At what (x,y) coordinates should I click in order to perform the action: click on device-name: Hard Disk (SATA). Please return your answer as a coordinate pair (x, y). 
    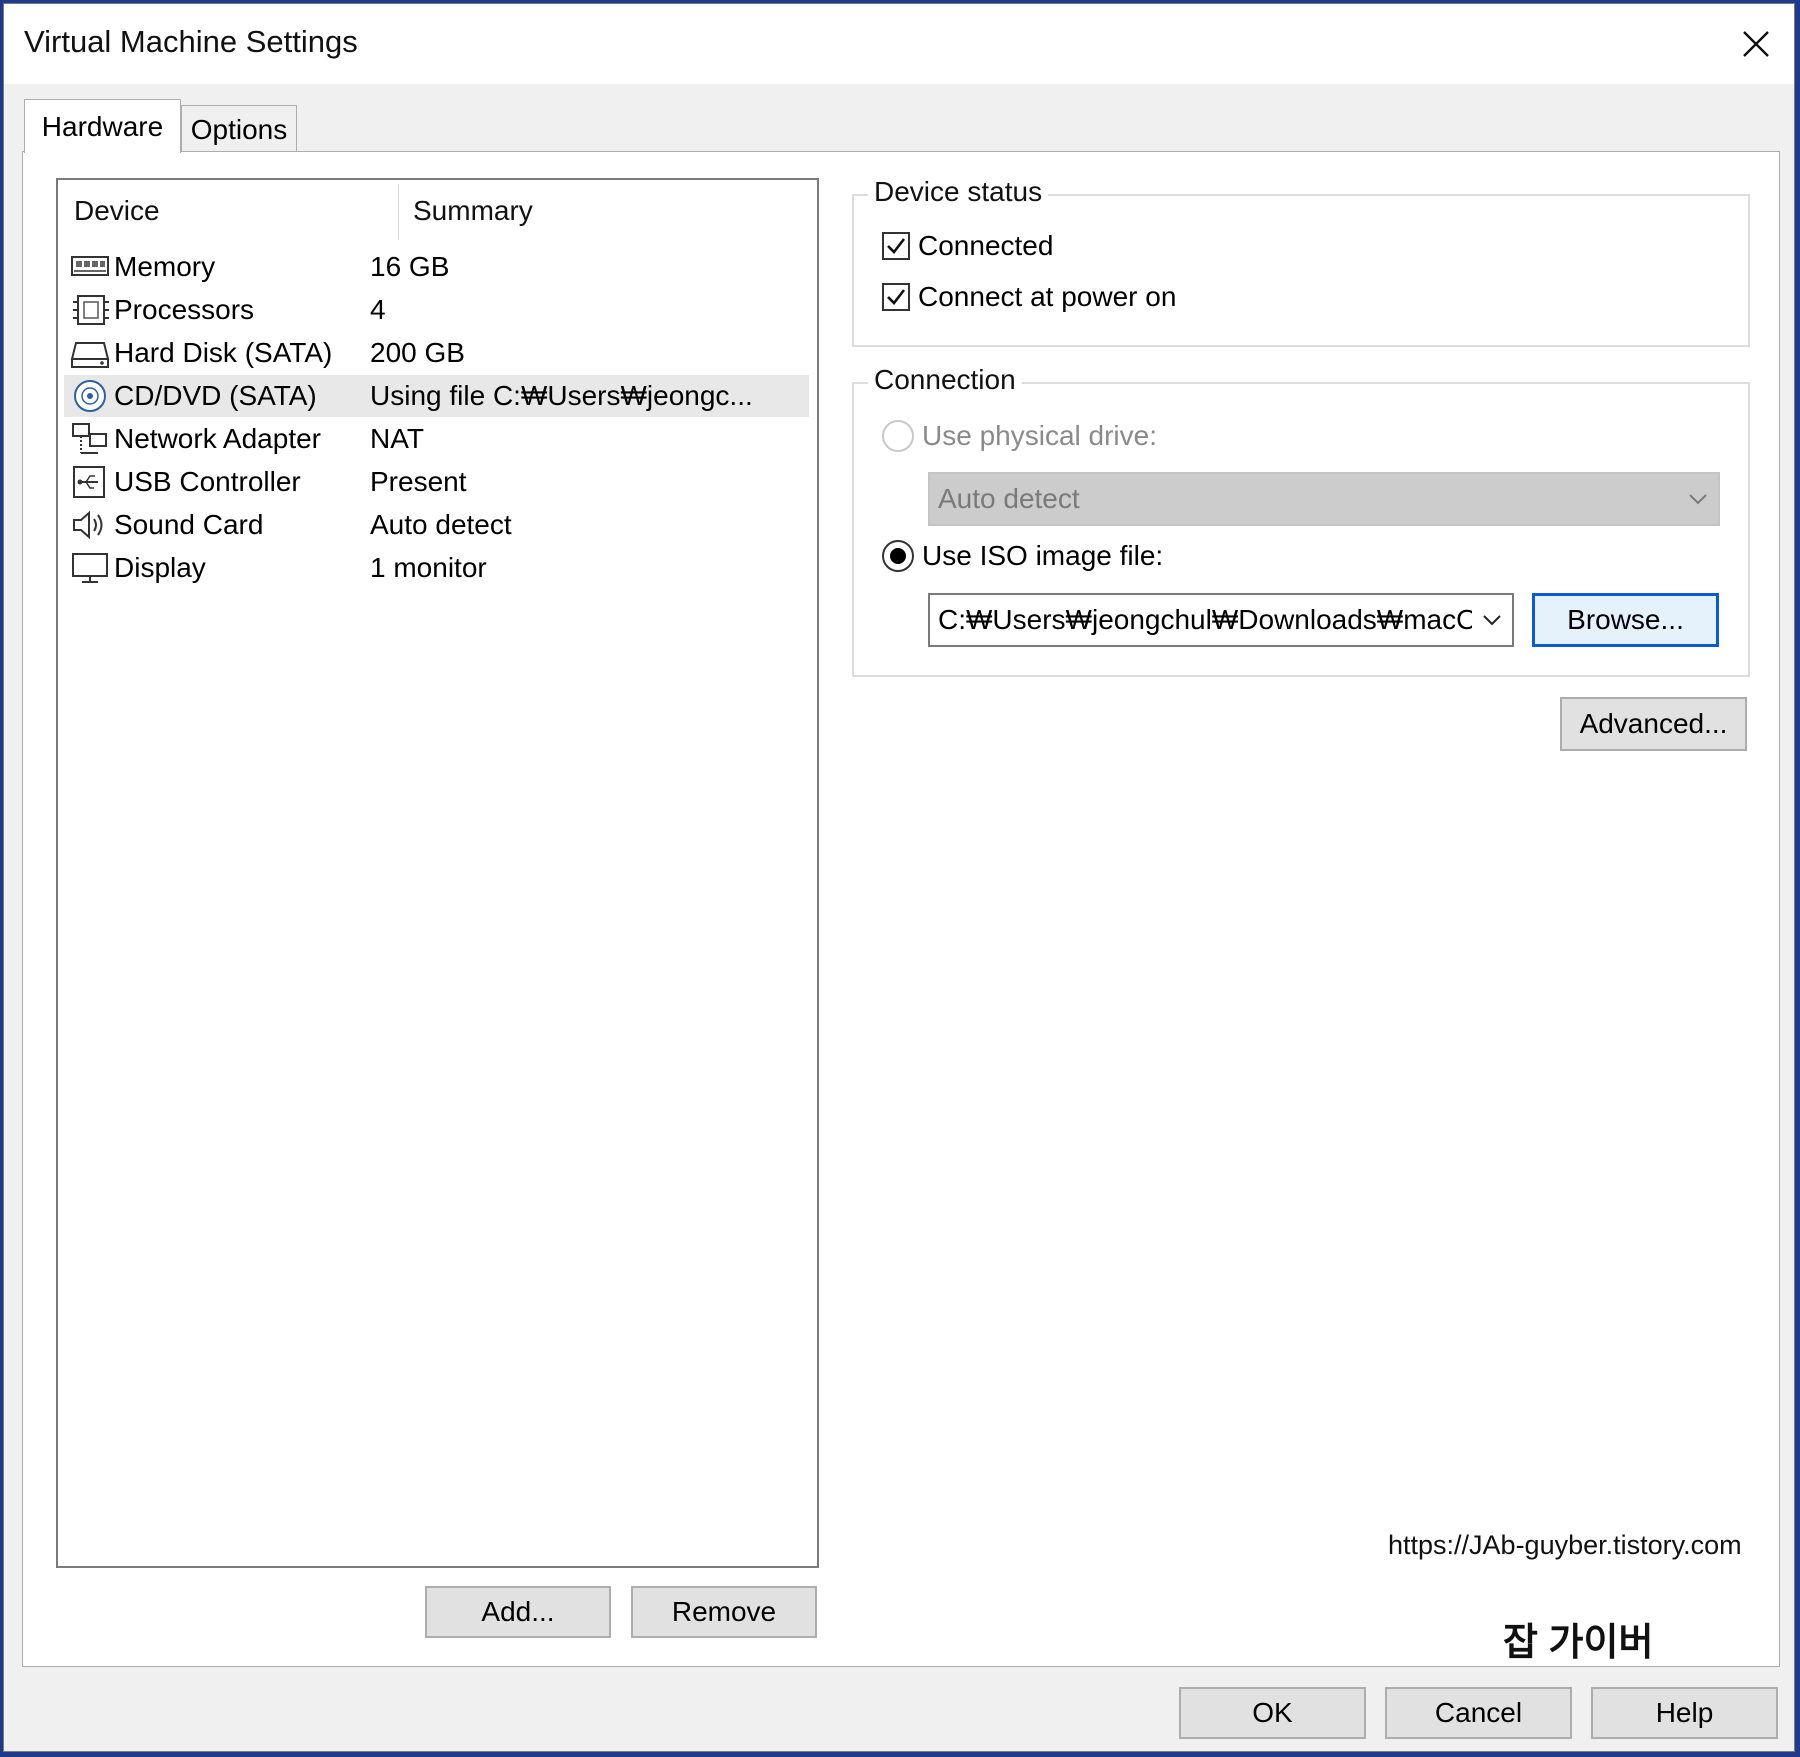
    Looking at the image, I should click on (223, 352).